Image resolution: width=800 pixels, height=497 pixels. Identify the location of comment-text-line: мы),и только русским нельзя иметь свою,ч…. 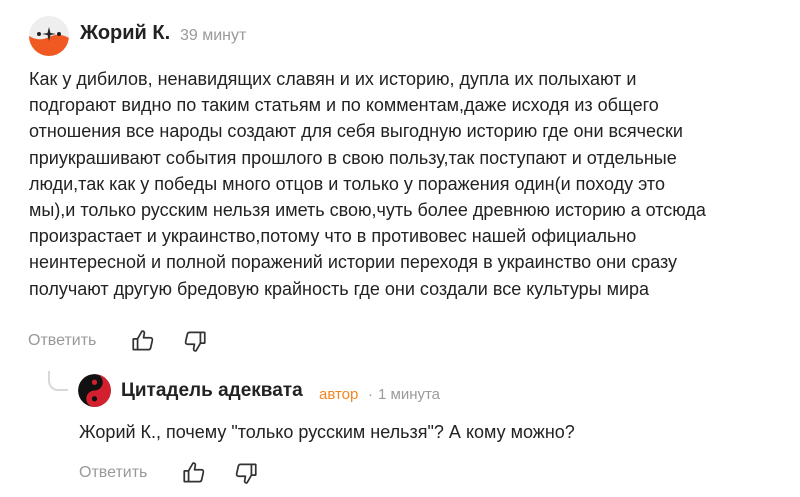
(367, 210).